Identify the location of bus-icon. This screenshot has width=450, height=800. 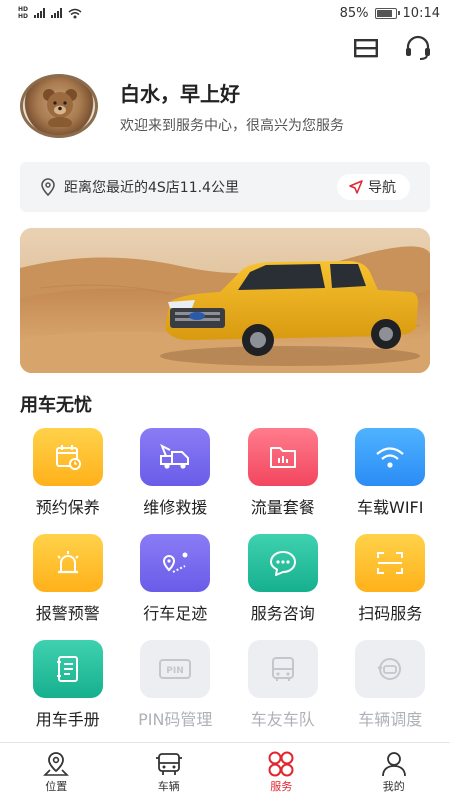
(282, 669).